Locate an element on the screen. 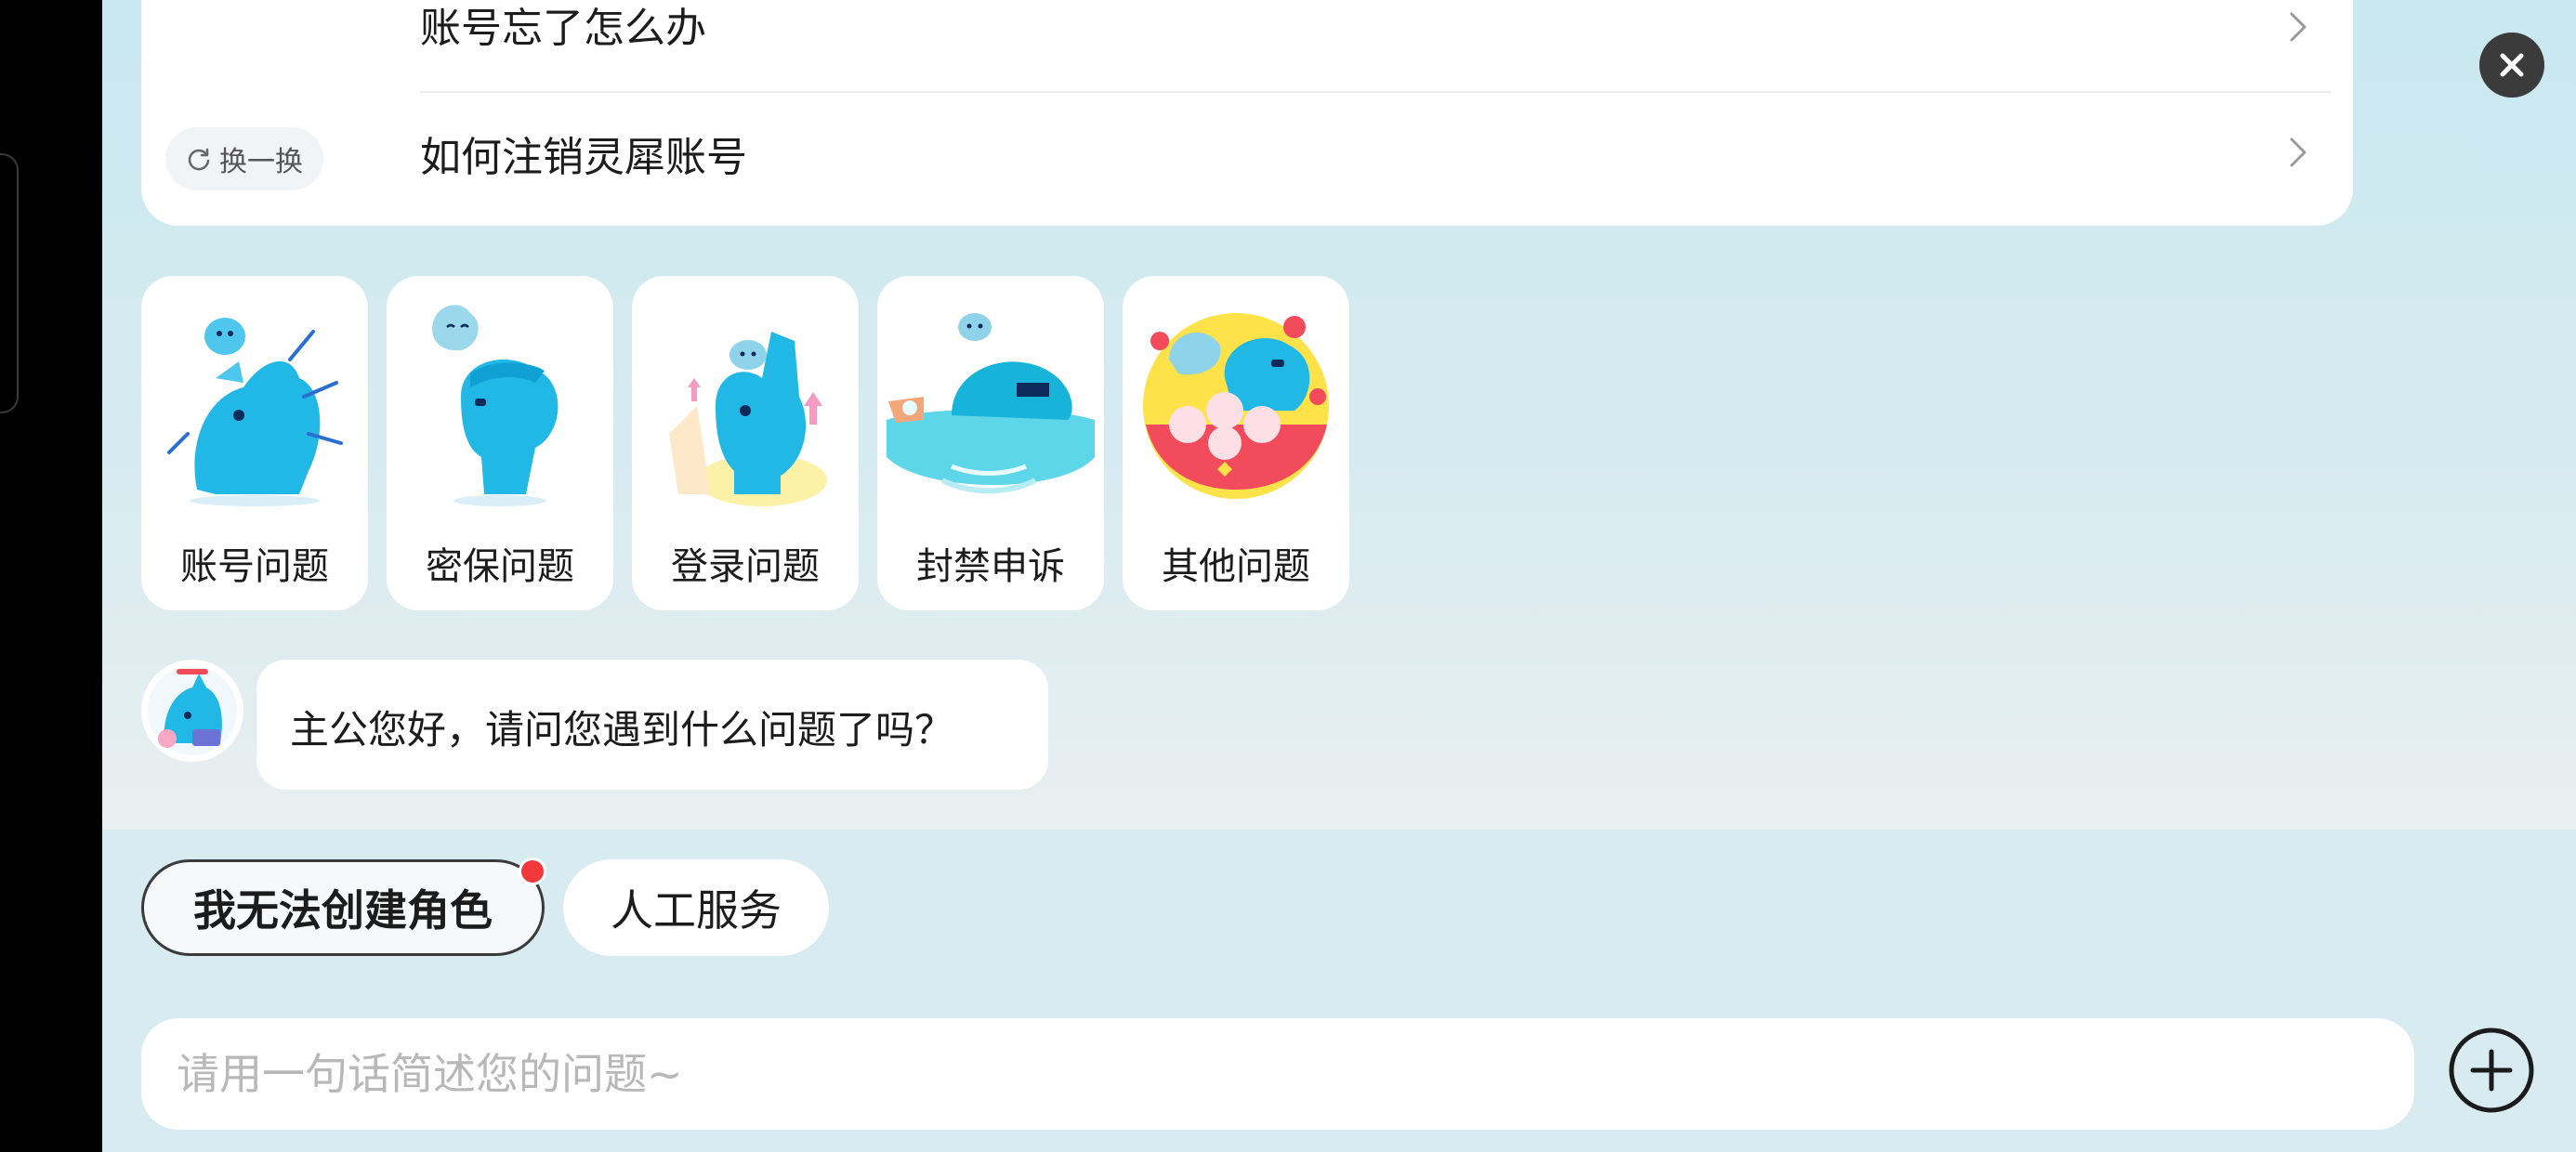 The image size is (2576, 1152). mascot-ban-appeal-icon is located at coordinates (991, 403).